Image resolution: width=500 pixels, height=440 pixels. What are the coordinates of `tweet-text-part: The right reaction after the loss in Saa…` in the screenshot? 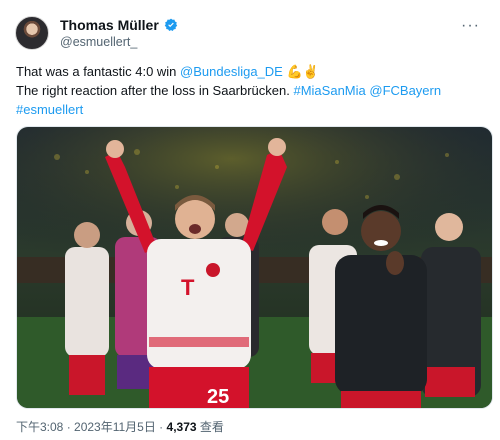 It's located at (155, 90).